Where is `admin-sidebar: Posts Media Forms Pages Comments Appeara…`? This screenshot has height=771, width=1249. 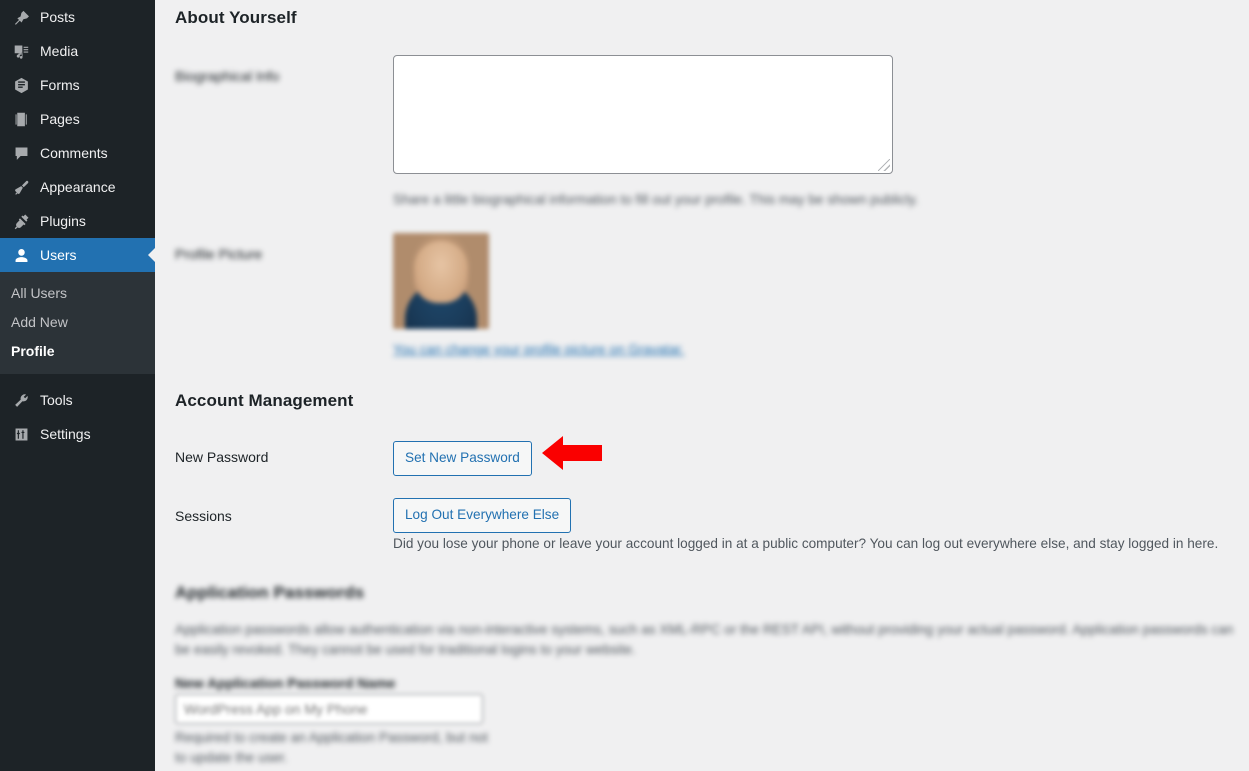
admin-sidebar: Posts Media Forms Pages Comments Appeara… is located at coordinates (78, 385).